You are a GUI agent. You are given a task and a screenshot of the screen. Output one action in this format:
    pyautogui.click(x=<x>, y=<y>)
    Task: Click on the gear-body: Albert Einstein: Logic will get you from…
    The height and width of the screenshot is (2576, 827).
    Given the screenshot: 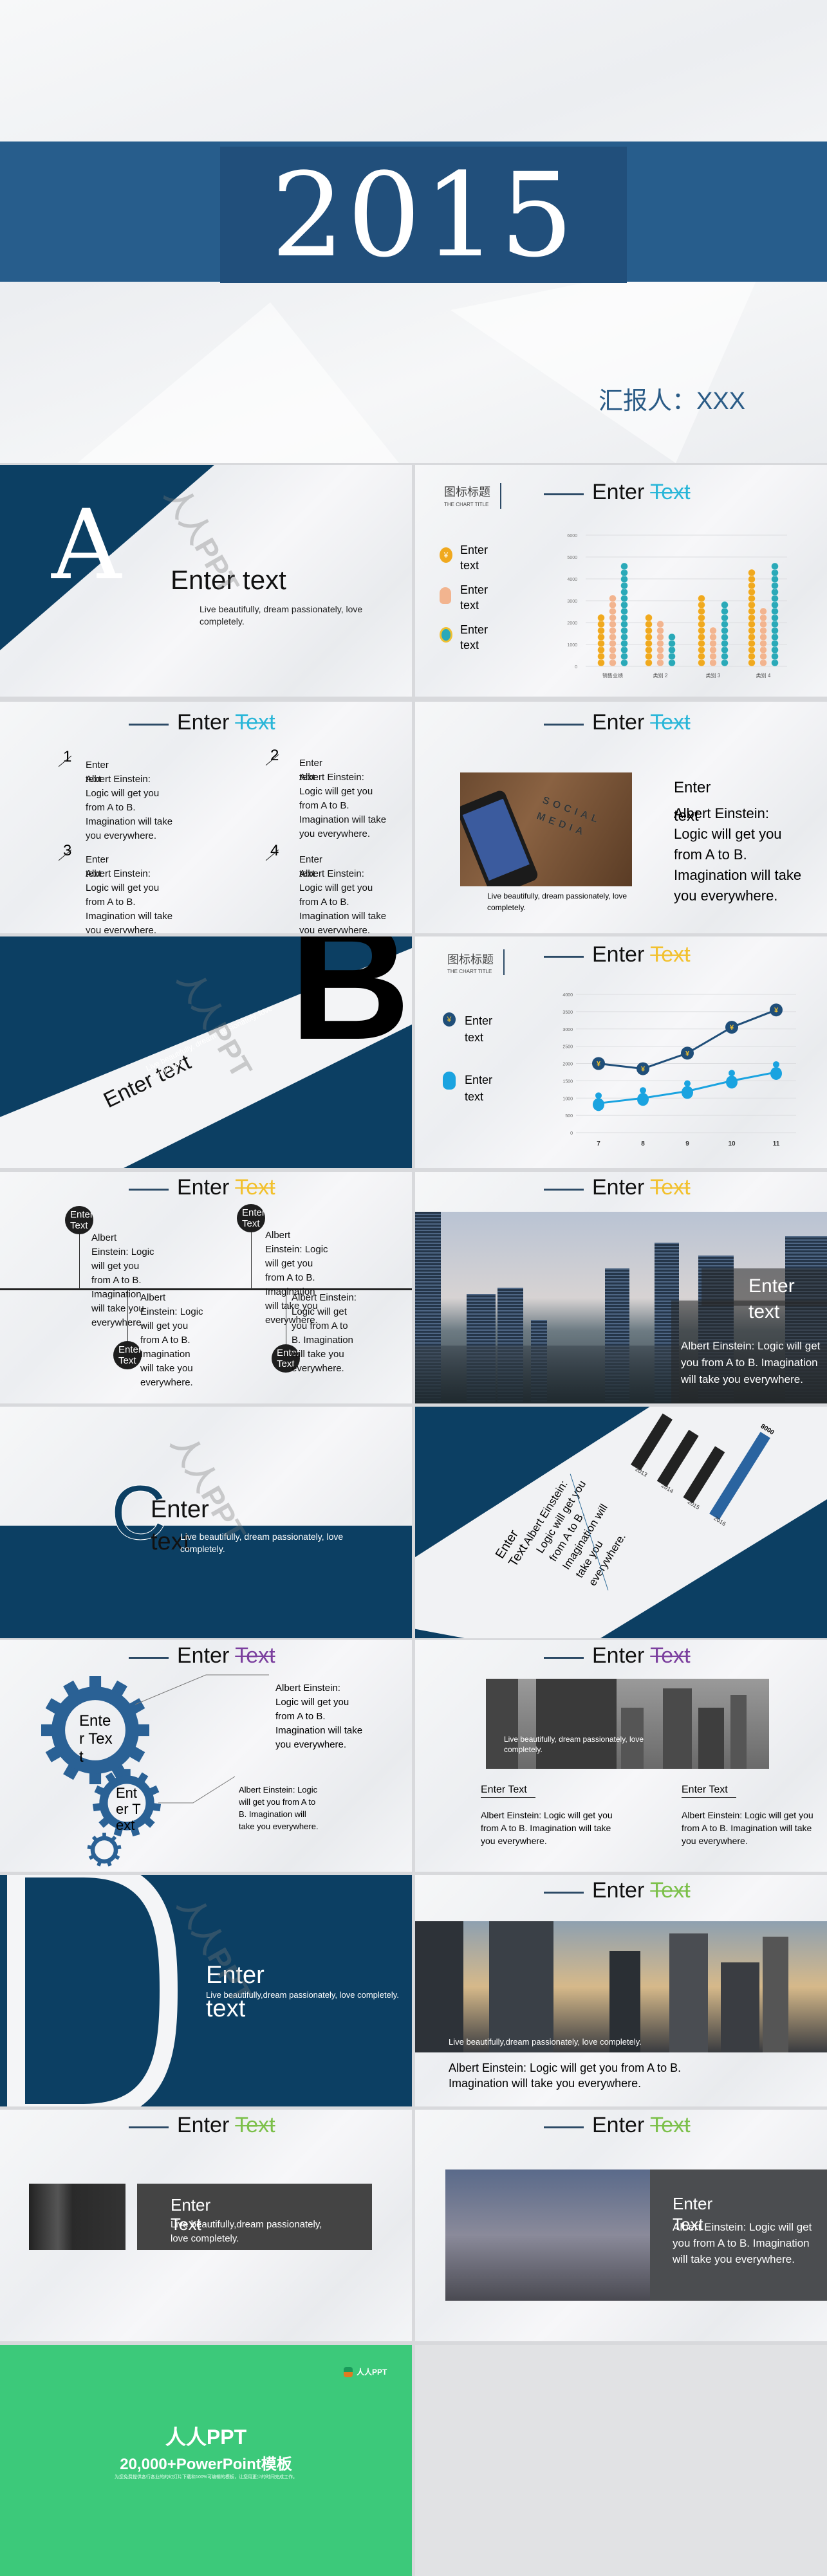 What is the action you would take?
    pyautogui.click(x=319, y=1716)
    